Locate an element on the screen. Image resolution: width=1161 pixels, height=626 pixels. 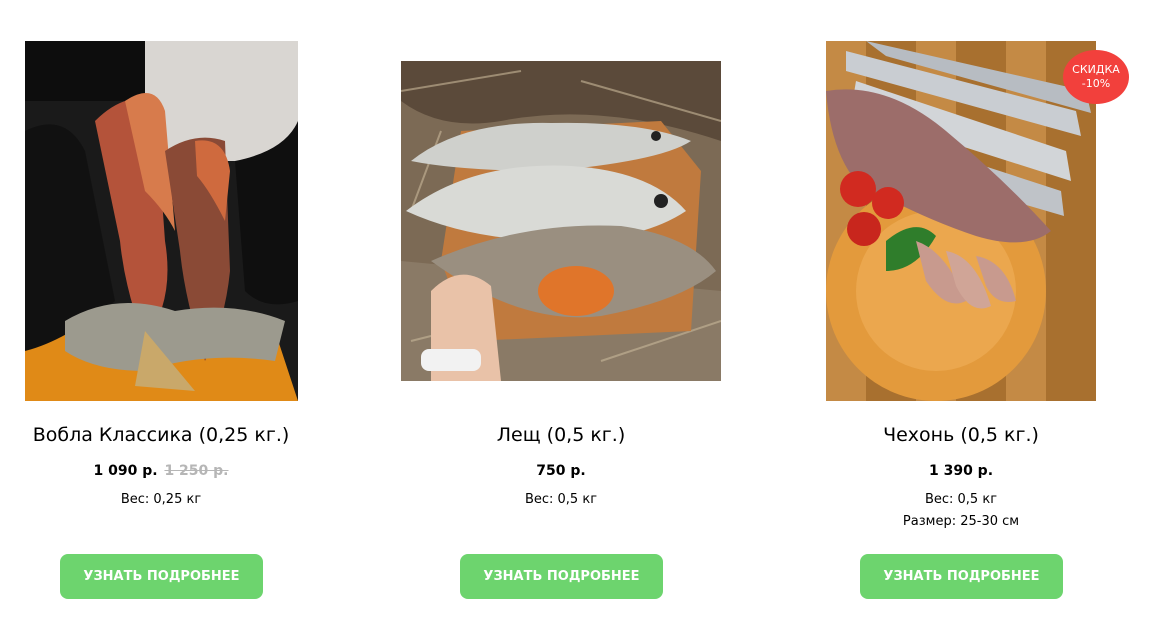
product-image-chekhon is located at coordinates (961, 221).